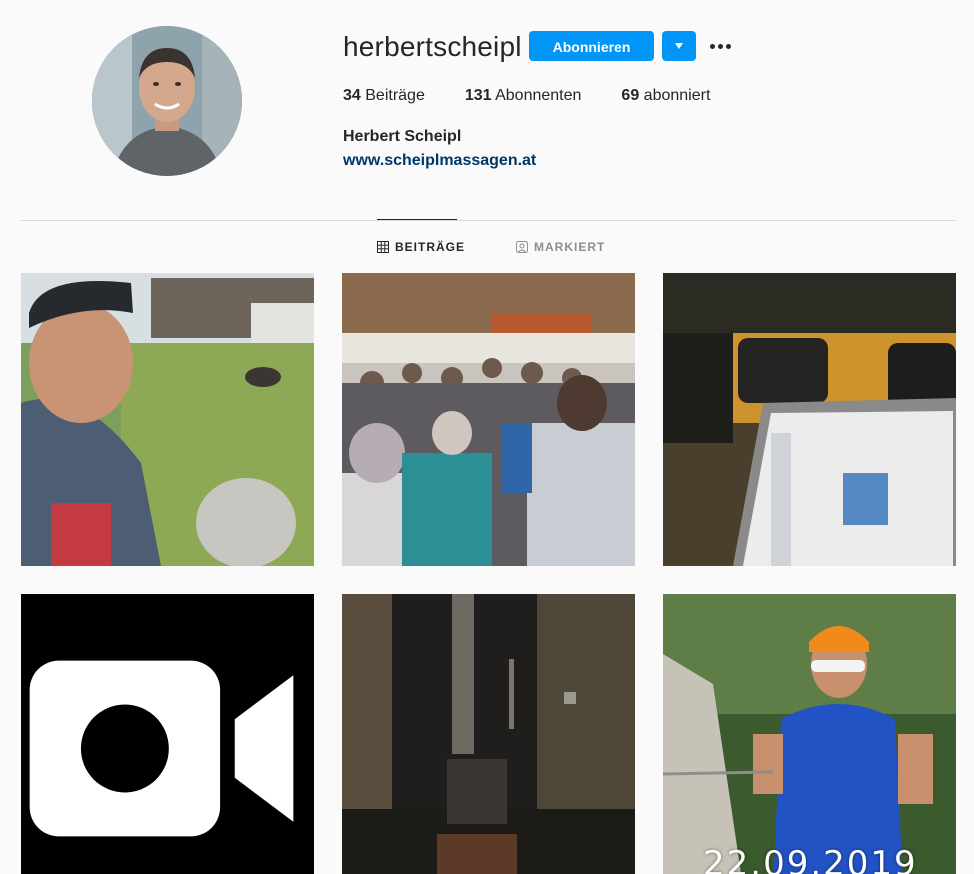 This screenshot has width=974, height=874. Describe the element at coordinates (417, 219) in the screenshot. I see `active-tab-indicator` at that location.